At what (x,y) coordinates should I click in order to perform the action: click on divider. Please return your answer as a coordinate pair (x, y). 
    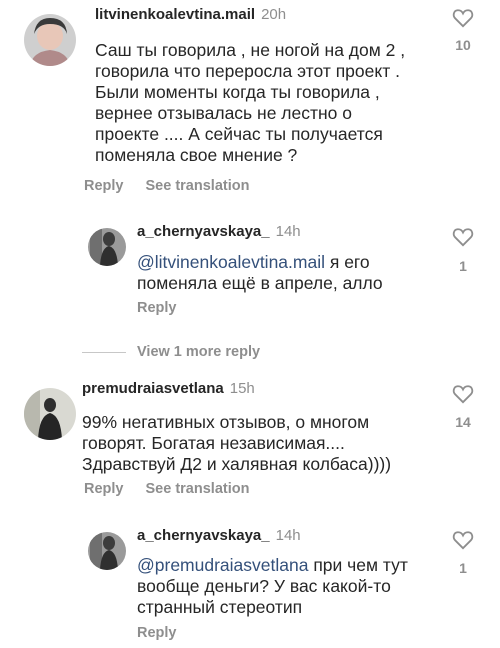
    Looking at the image, I should click on (104, 352).